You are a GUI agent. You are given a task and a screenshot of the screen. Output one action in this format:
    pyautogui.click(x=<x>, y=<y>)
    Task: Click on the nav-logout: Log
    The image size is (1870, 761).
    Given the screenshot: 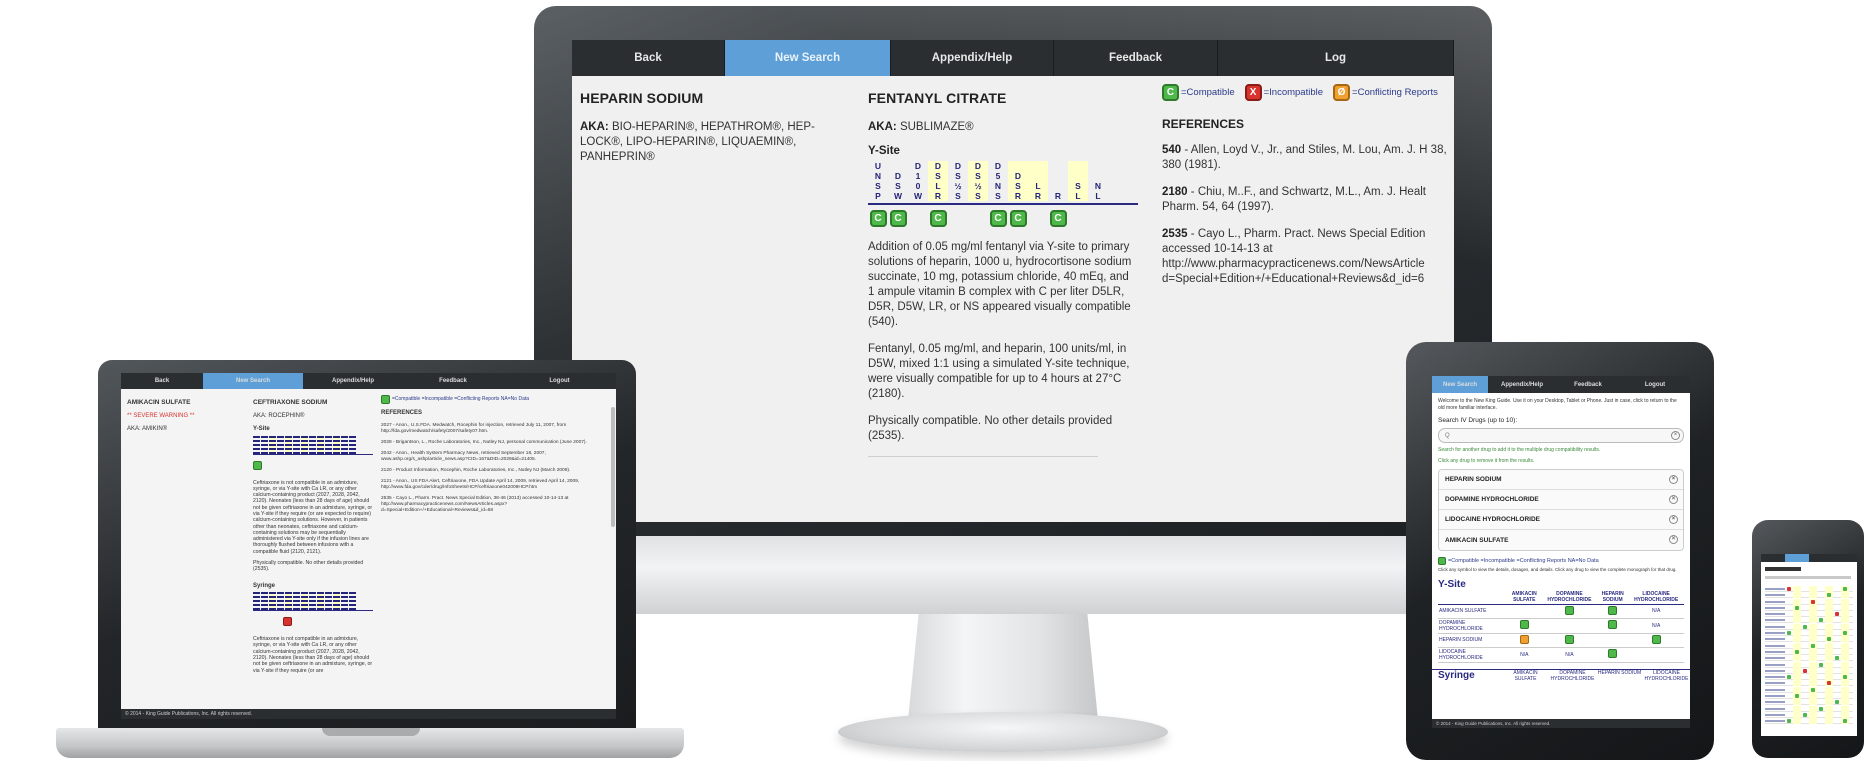 What is the action you would take?
    pyautogui.click(x=1336, y=58)
    